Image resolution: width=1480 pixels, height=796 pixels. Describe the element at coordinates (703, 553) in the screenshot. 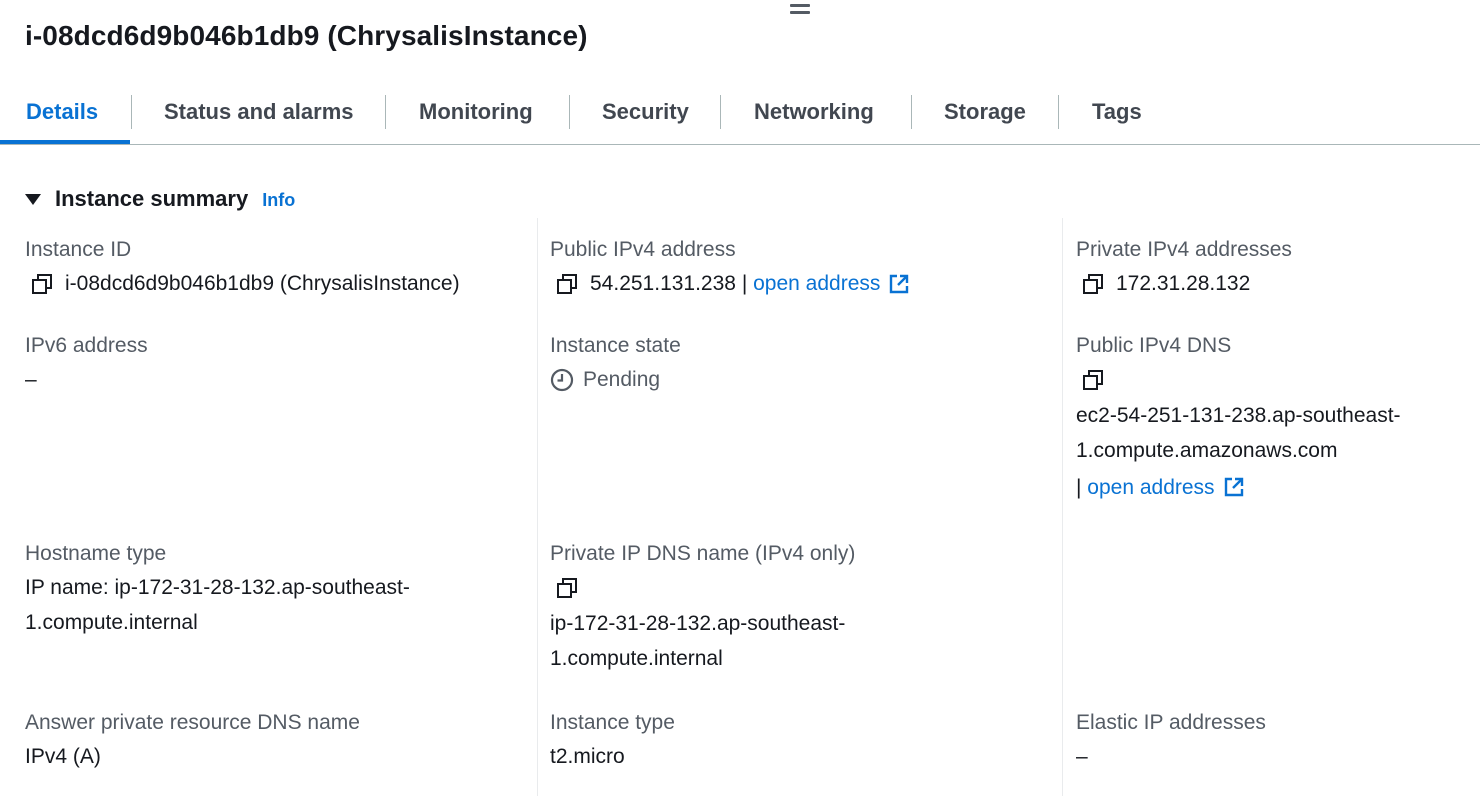

I see `field-label: Private IP DNS name (IPv4 only)` at that location.